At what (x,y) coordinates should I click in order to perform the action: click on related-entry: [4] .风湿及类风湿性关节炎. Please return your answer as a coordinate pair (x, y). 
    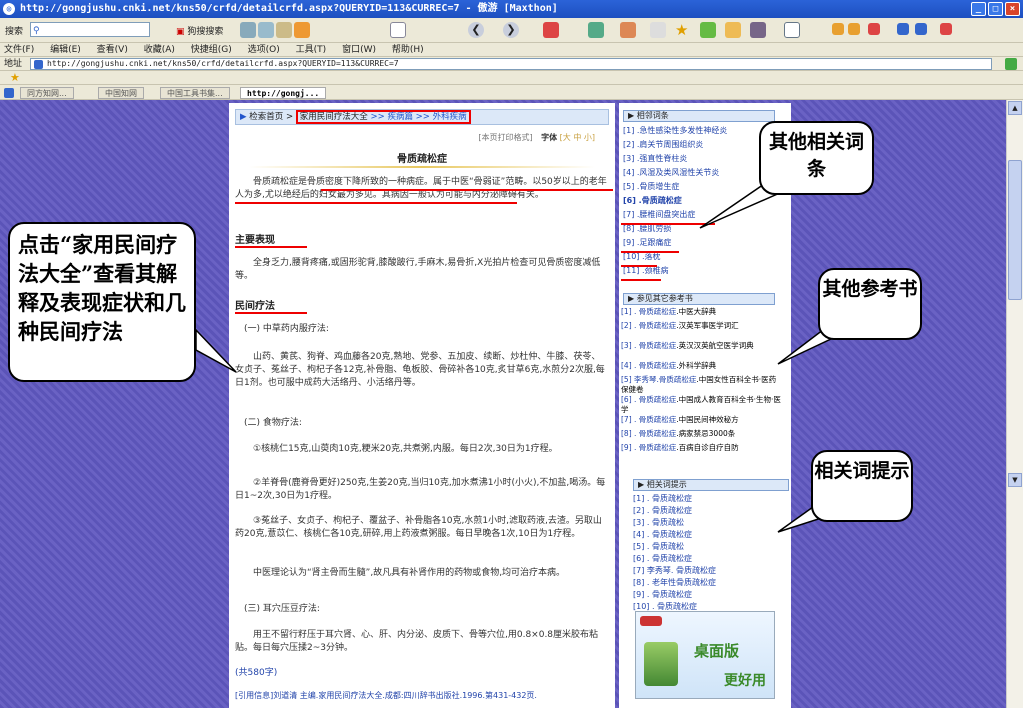
    Looking at the image, I should click on (671, 172).